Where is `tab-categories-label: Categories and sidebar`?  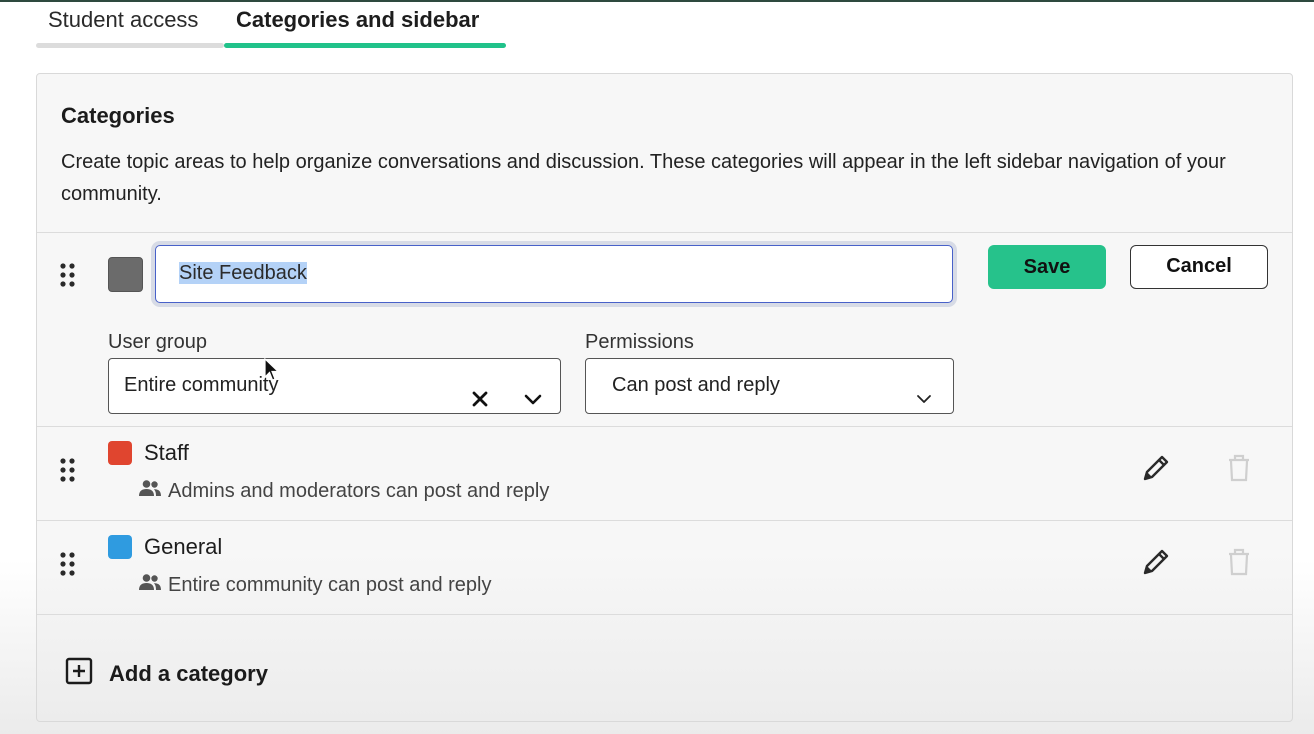 tab-categories-label: Categories and sidebar is located at coordinates (358, 19).